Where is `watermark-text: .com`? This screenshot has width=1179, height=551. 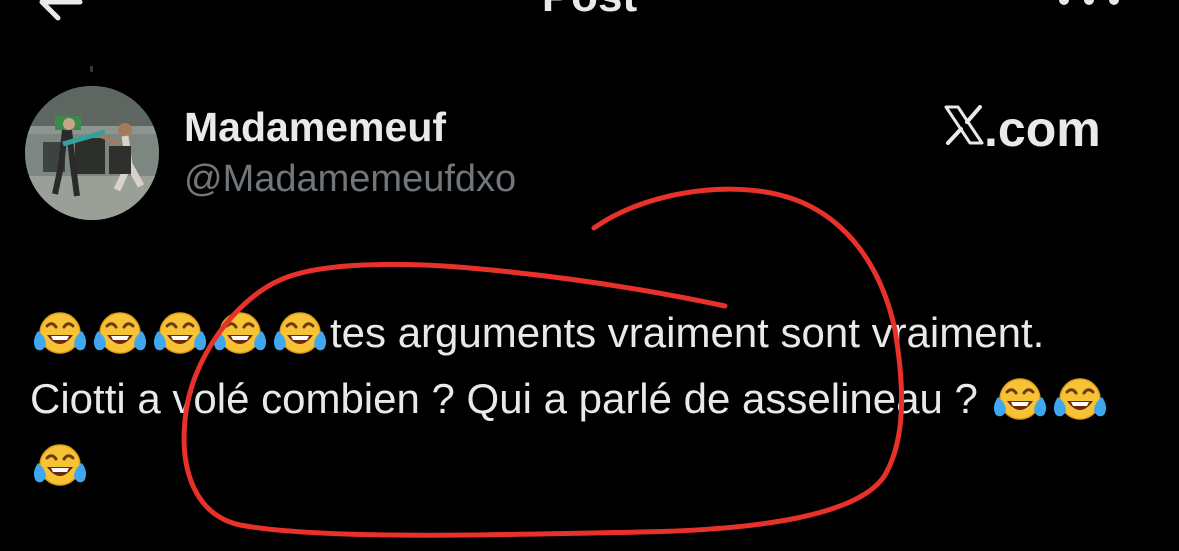
watermark-text: .com is located at coordinates (1042, 129).